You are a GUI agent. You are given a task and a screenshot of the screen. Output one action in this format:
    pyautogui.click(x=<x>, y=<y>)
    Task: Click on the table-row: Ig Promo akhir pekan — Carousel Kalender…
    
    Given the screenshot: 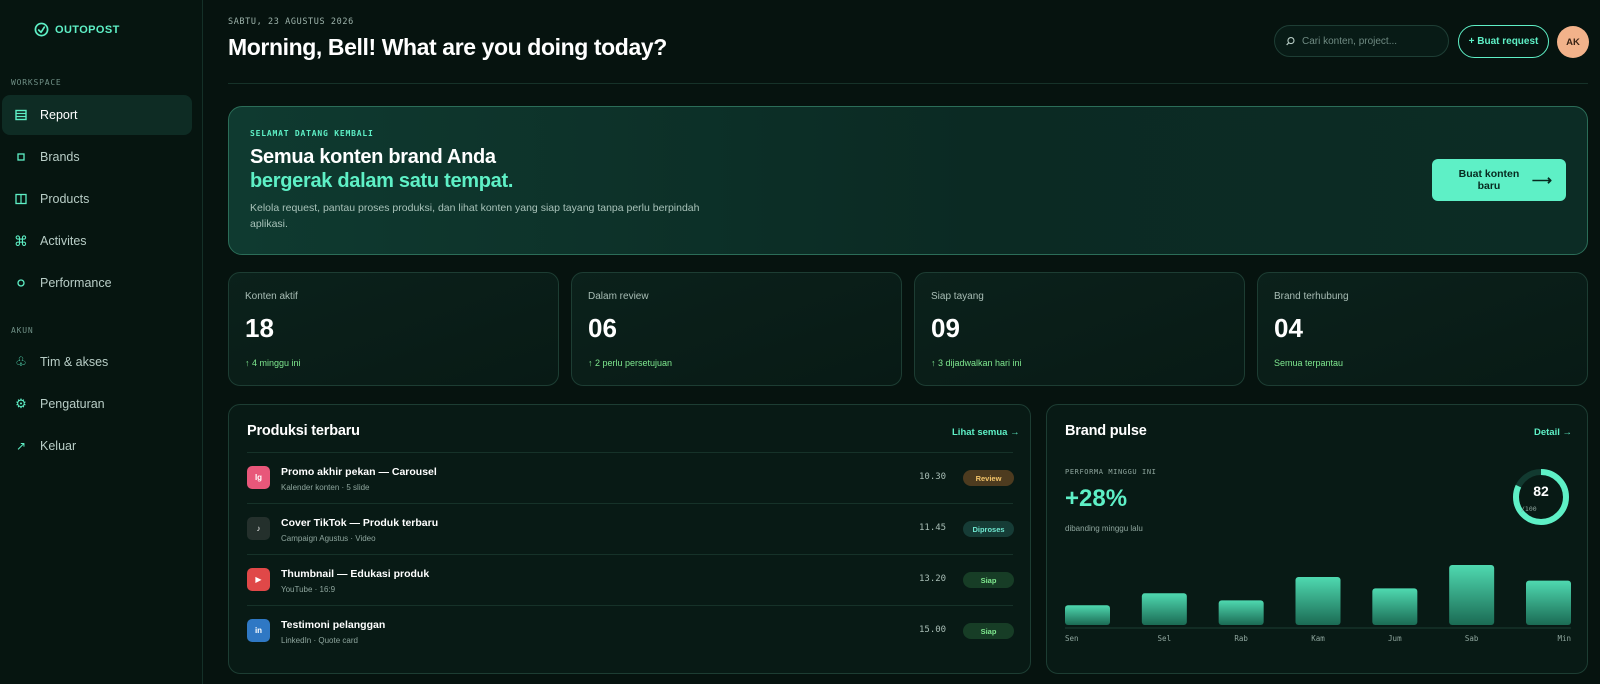 What is the action you would take?
    pyautogui.click(x=630, y=477)
    